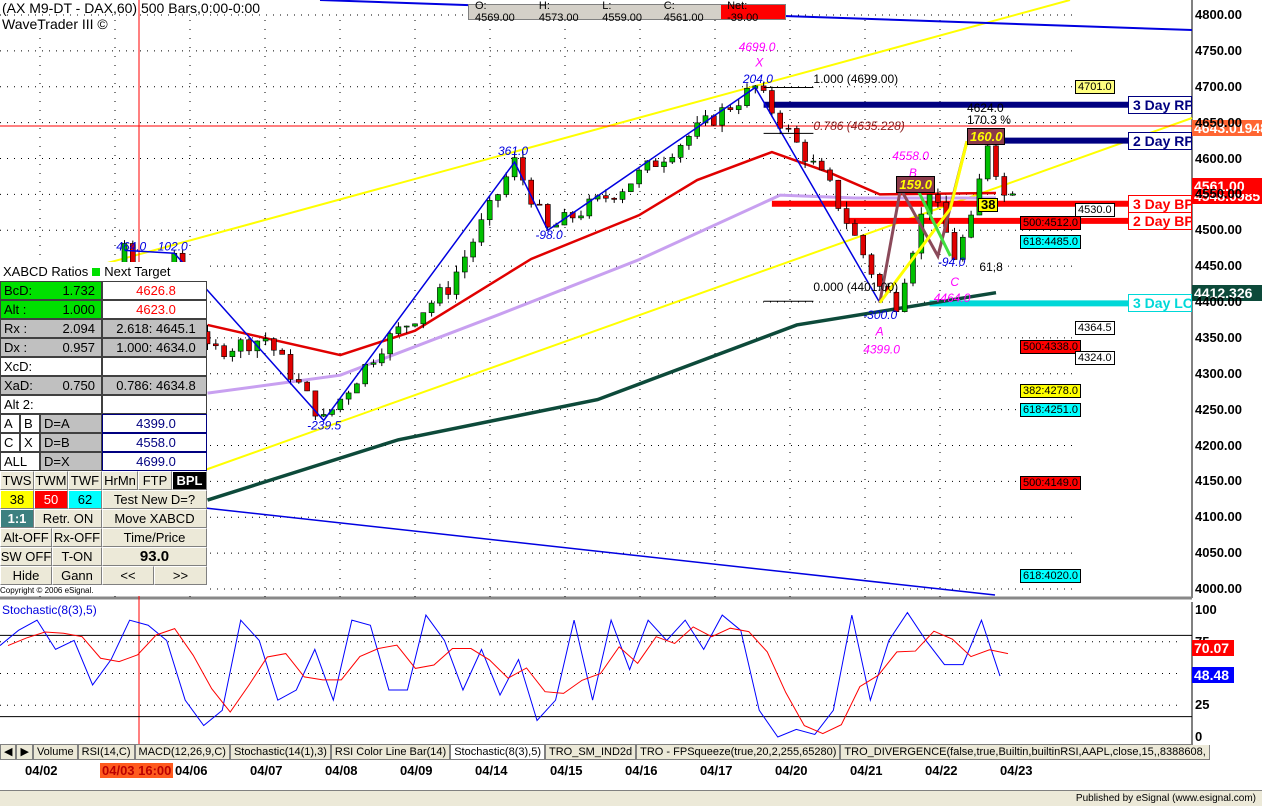  I want to click on chart-annotation: -300.0, so click(880, 315).